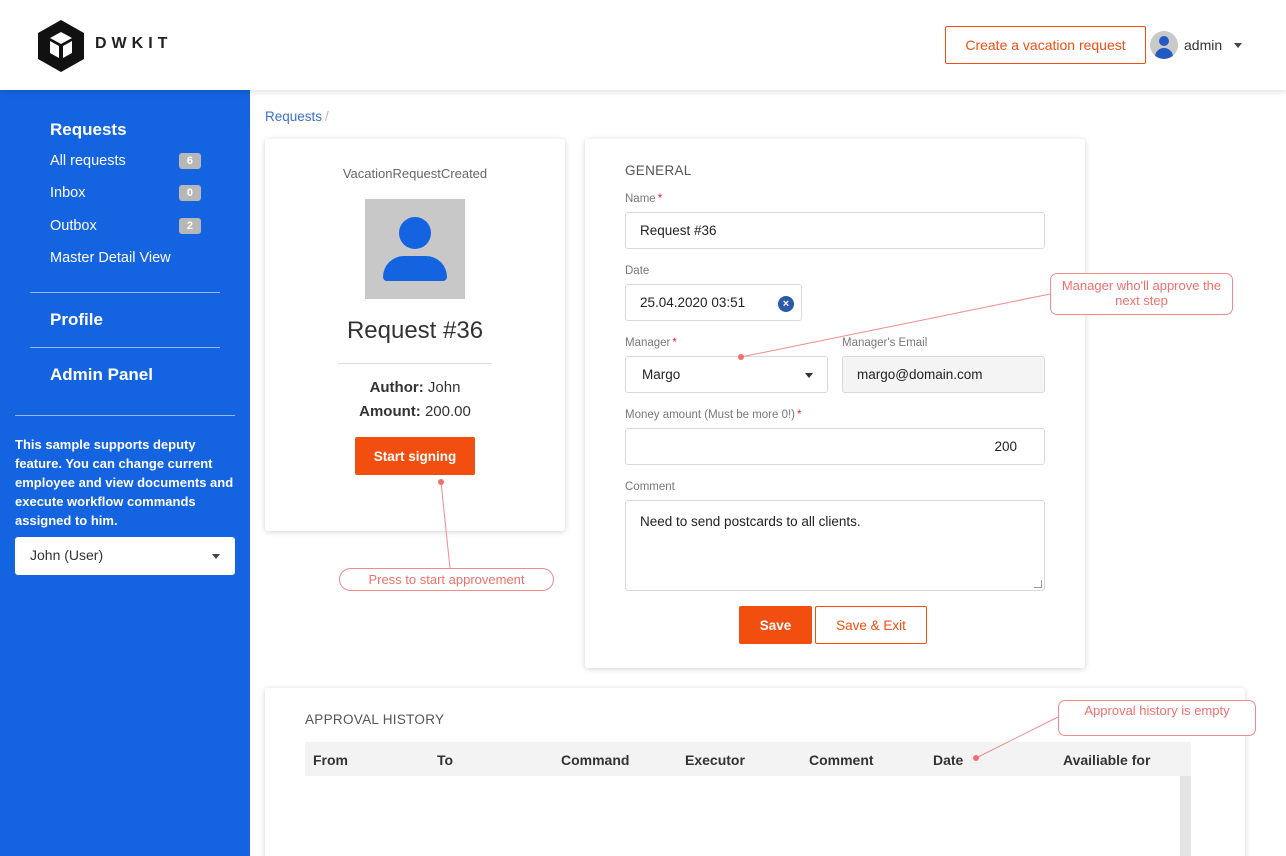 The height and width of the screenshot is (856, 1286). I want to click on sidebar-item-outbox: Outbox 2, so click(125, 226).